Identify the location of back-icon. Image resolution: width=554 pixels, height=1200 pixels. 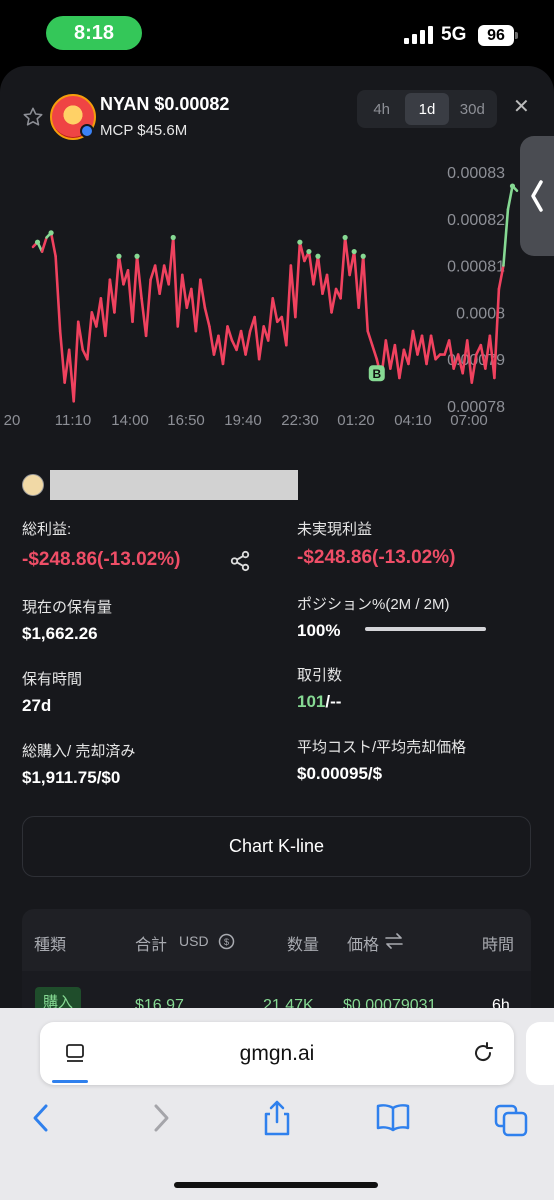
(41, 1118).